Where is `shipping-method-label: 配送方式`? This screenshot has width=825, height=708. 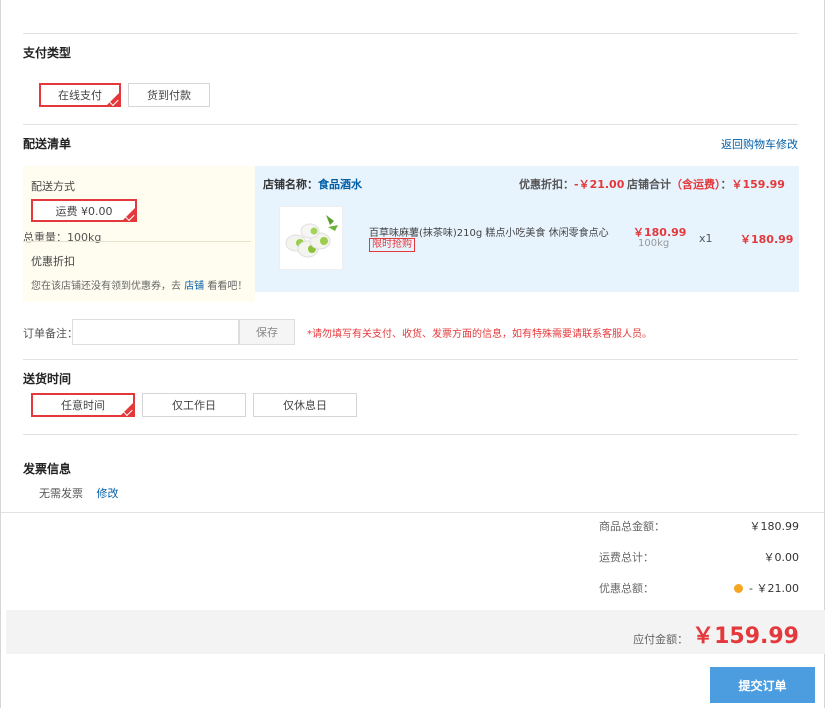
shipping-method-label: 配送方式 is located at coordinates (53, 186).